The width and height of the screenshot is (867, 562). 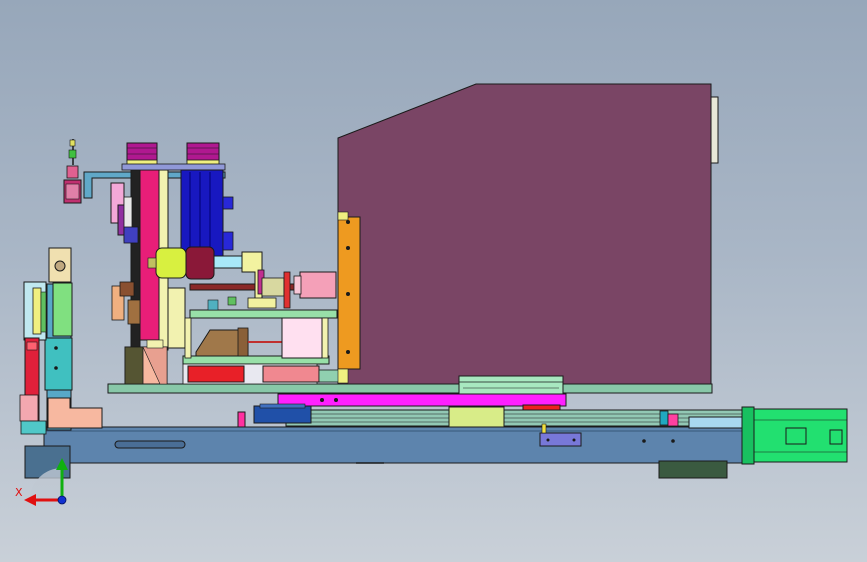 What do you see at coordinates (33, 358) in the screenshot?
I see `red-cylinder` at bounding box center [33, 358].